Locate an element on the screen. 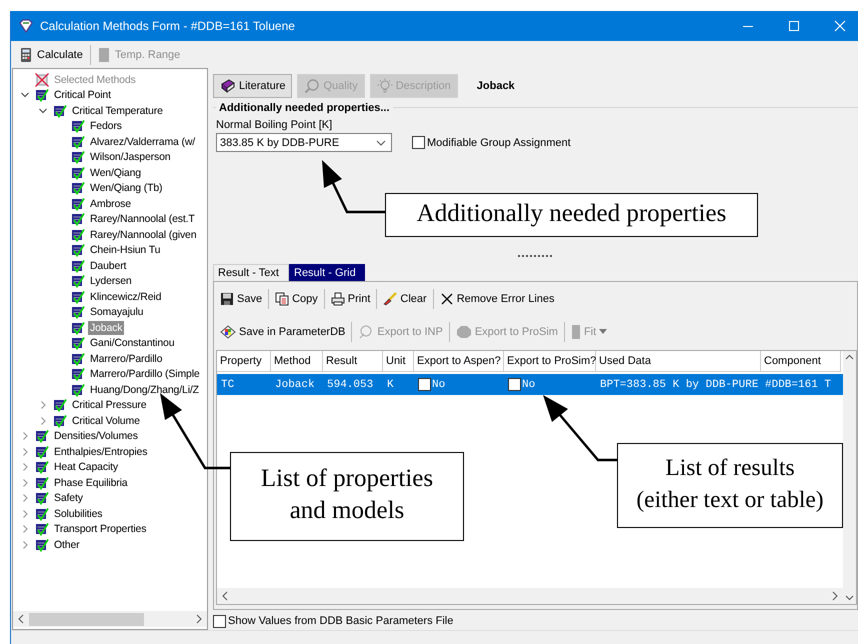 The image size is (858, 644). tree-item: Critical Volume is located at coordinates (106, 421).